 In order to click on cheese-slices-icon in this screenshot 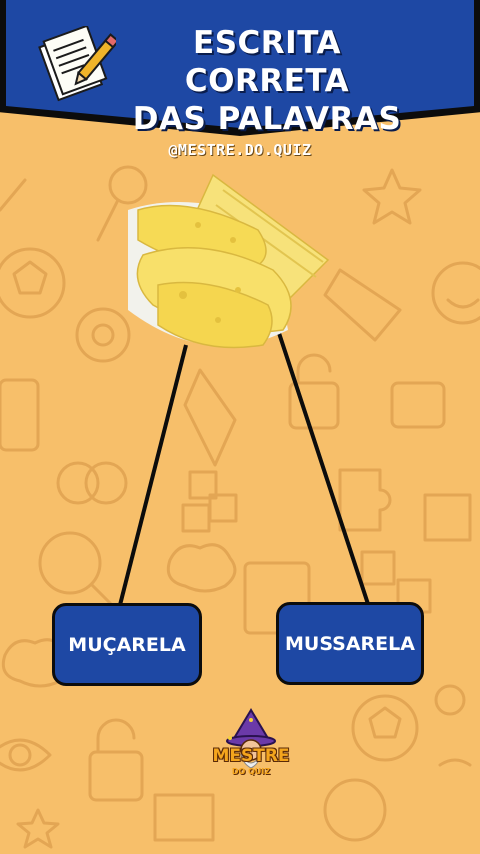, I will do `click(229, 261)`.